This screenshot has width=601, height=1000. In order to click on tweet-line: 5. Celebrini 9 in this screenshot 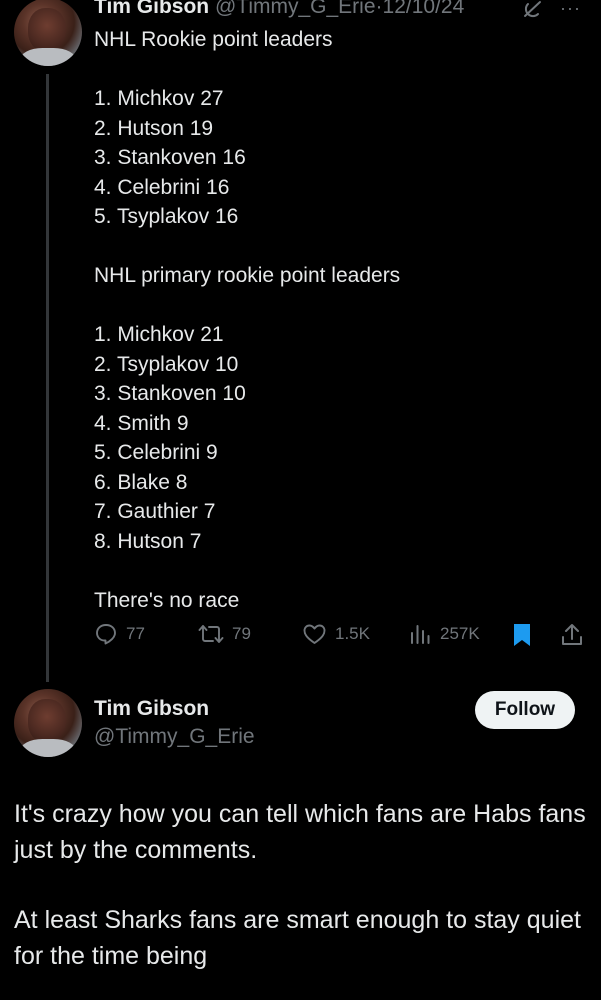, I will do `click(156, 452)`.